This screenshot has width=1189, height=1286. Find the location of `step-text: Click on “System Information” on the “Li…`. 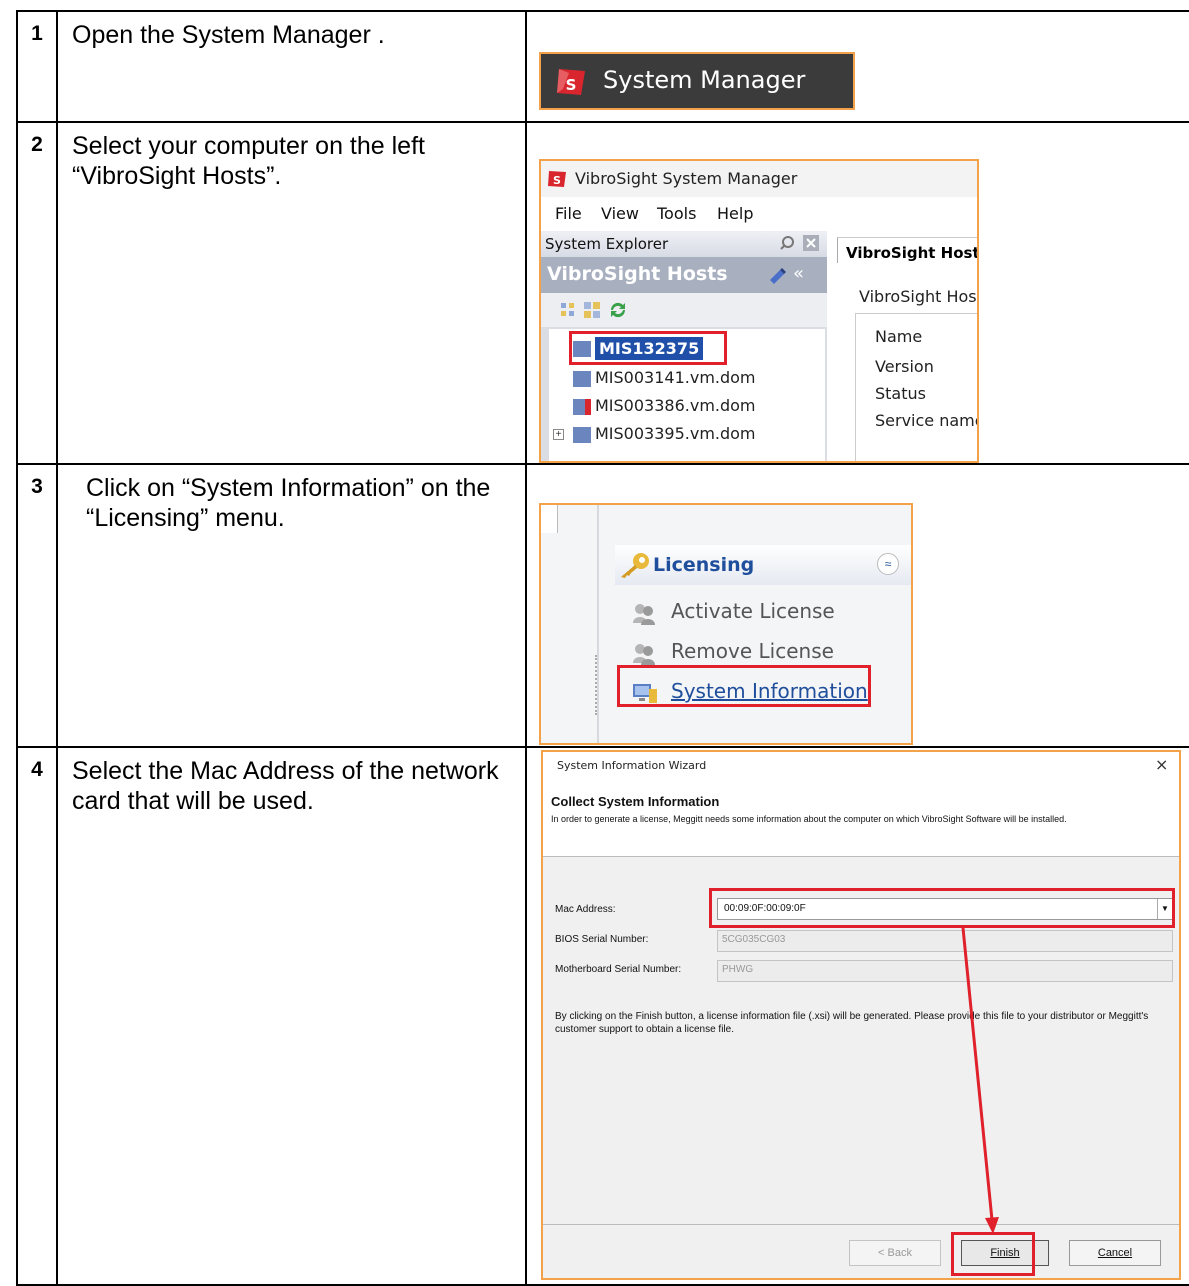

step-text: Click on “System Information” on the “Li… is located at coordinates (292, 605).